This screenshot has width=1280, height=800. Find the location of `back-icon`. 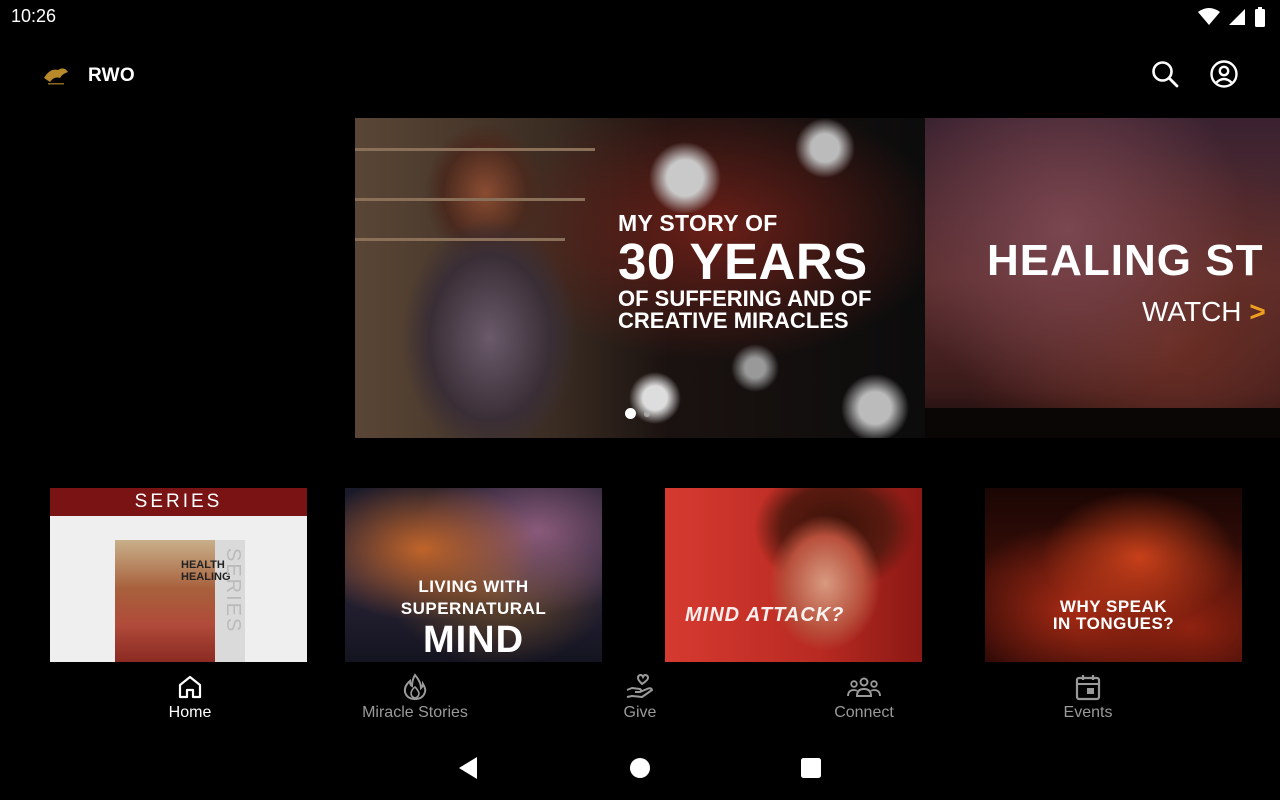

back-icon is located at coordinates (468, 770).